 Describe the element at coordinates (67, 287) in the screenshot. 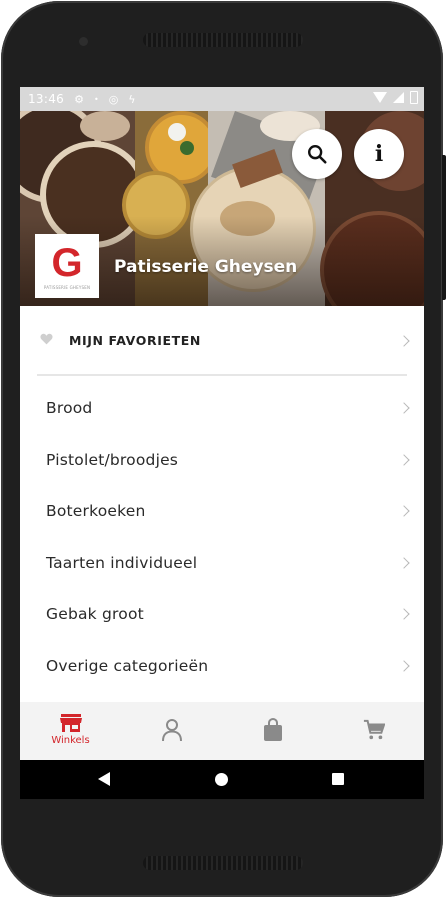

I see `logo-subtext: PATISSERIE GHEYSEN` at that location.